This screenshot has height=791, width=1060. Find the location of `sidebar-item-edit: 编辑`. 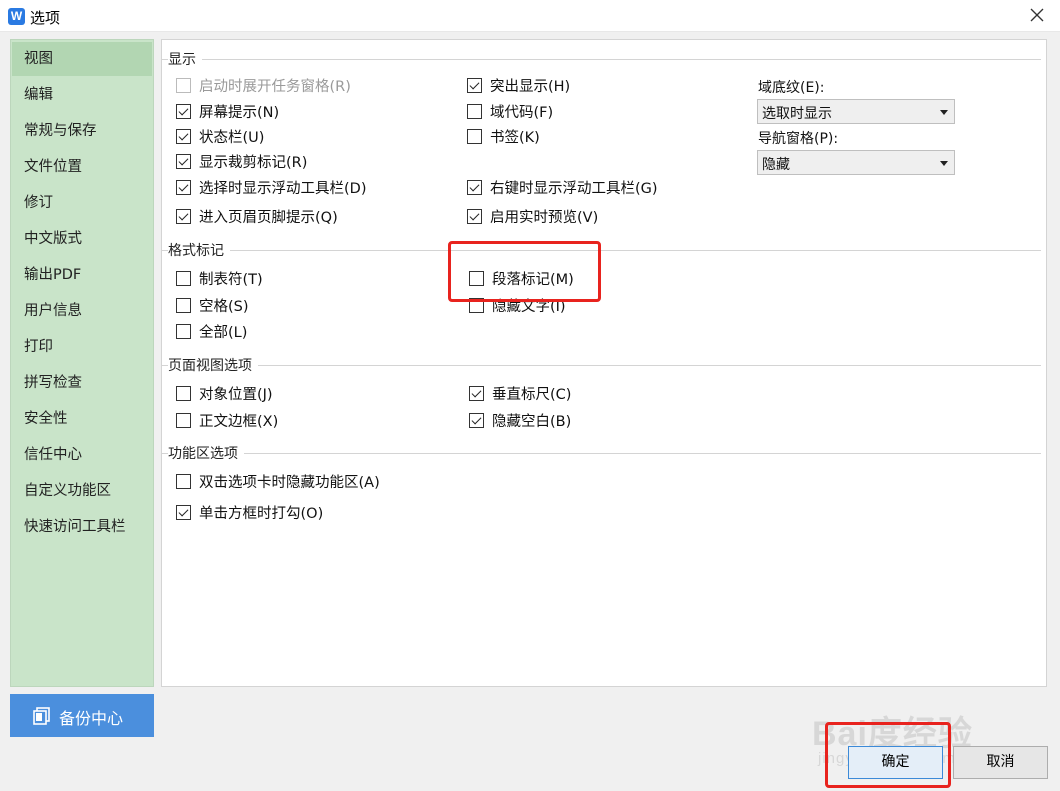

sidebar-item-edit: 编辑 is located at coordinates (82, 95).